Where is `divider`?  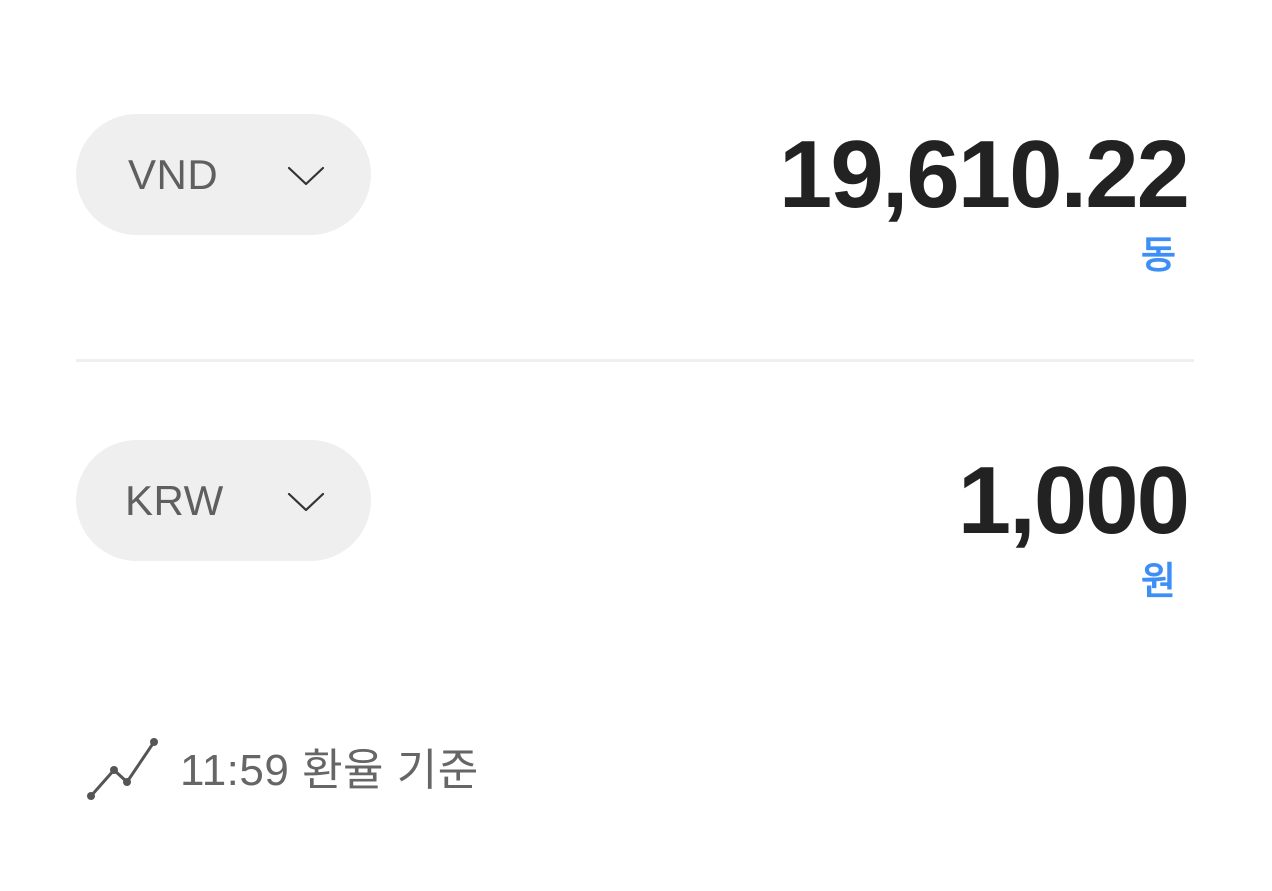
divider is located at coordinates (635, 360).